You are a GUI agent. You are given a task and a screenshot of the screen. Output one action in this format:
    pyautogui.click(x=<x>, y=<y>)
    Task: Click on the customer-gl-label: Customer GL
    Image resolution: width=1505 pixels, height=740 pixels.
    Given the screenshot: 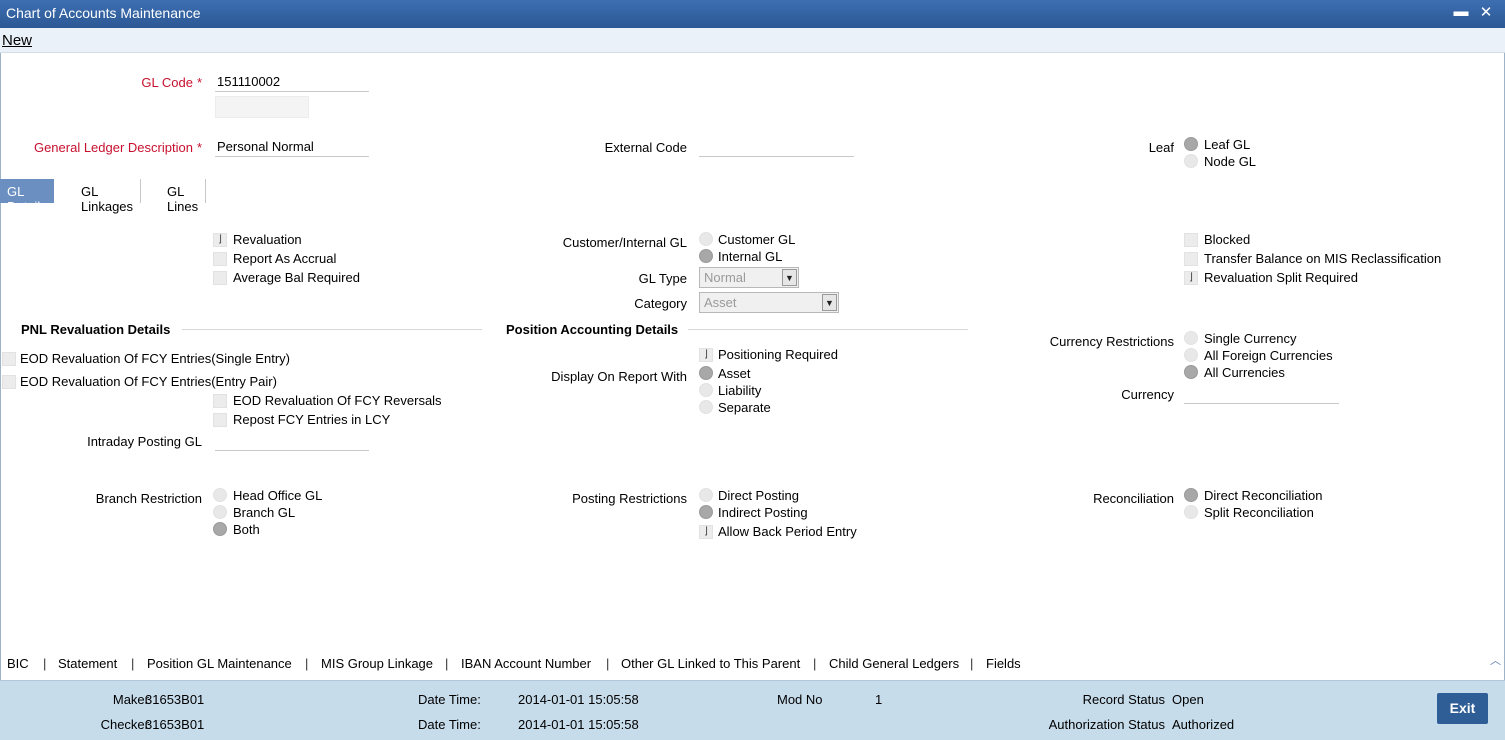 What is the action you would take?
    pyautogui.click(x=757, y=239)
    